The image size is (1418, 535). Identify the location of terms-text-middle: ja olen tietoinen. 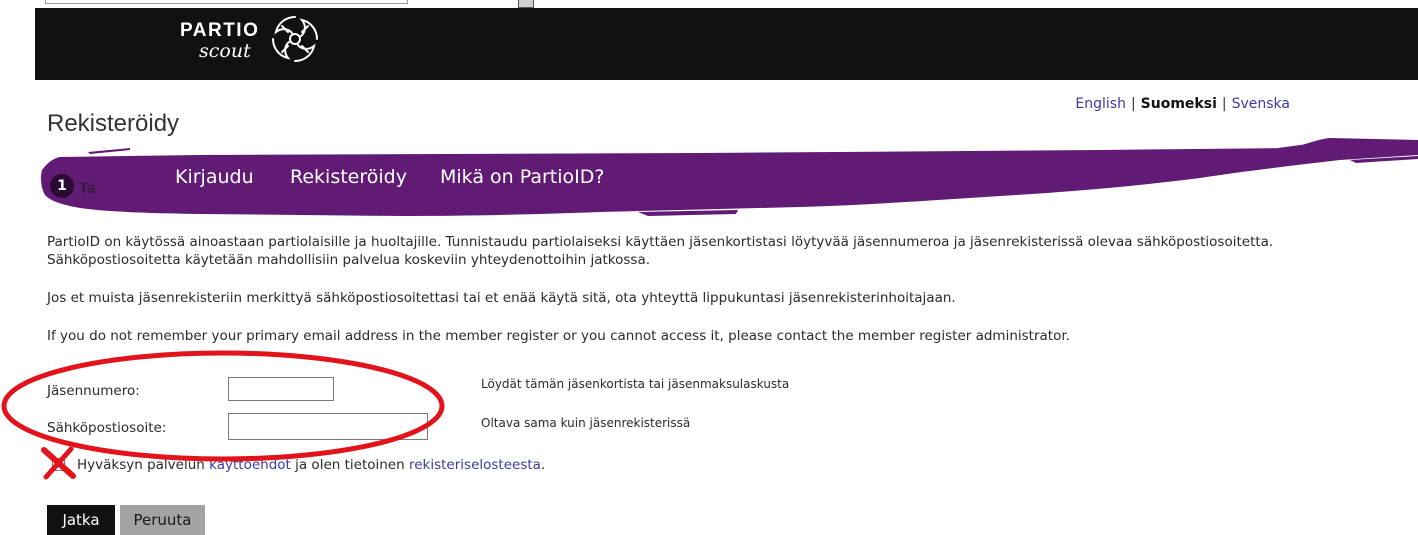
(349, 465).